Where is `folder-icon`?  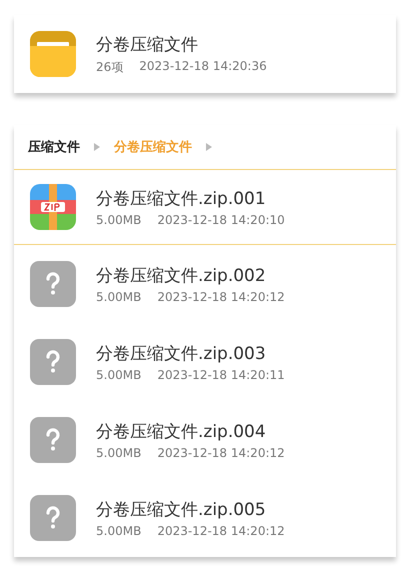
folder-icon is located at coordinates (53, 54).